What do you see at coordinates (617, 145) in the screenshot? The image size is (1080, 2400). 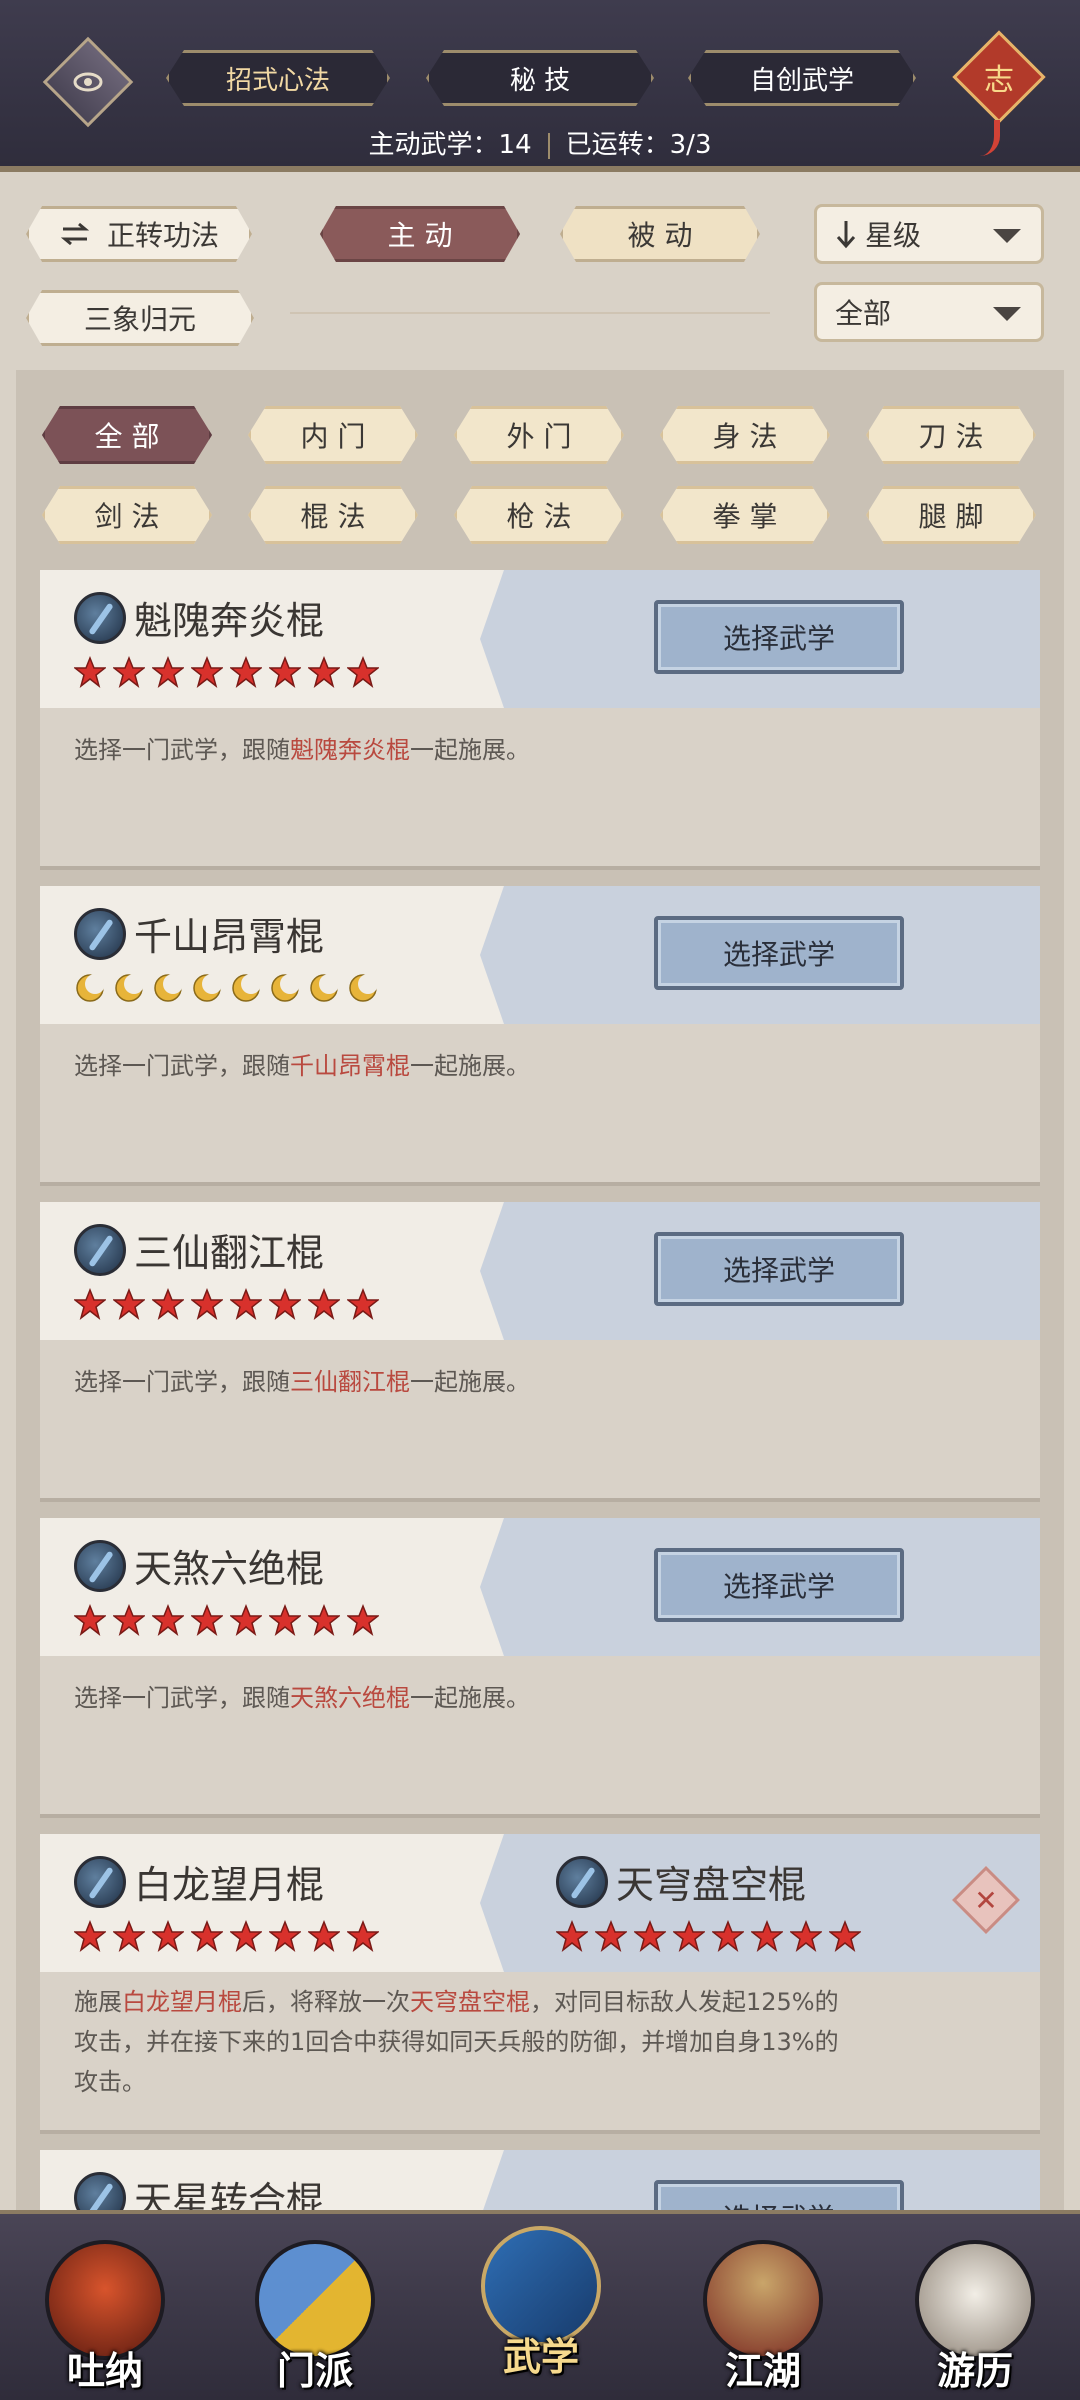 I see `running-label: 已运转：` at bounding box center [617, 145].